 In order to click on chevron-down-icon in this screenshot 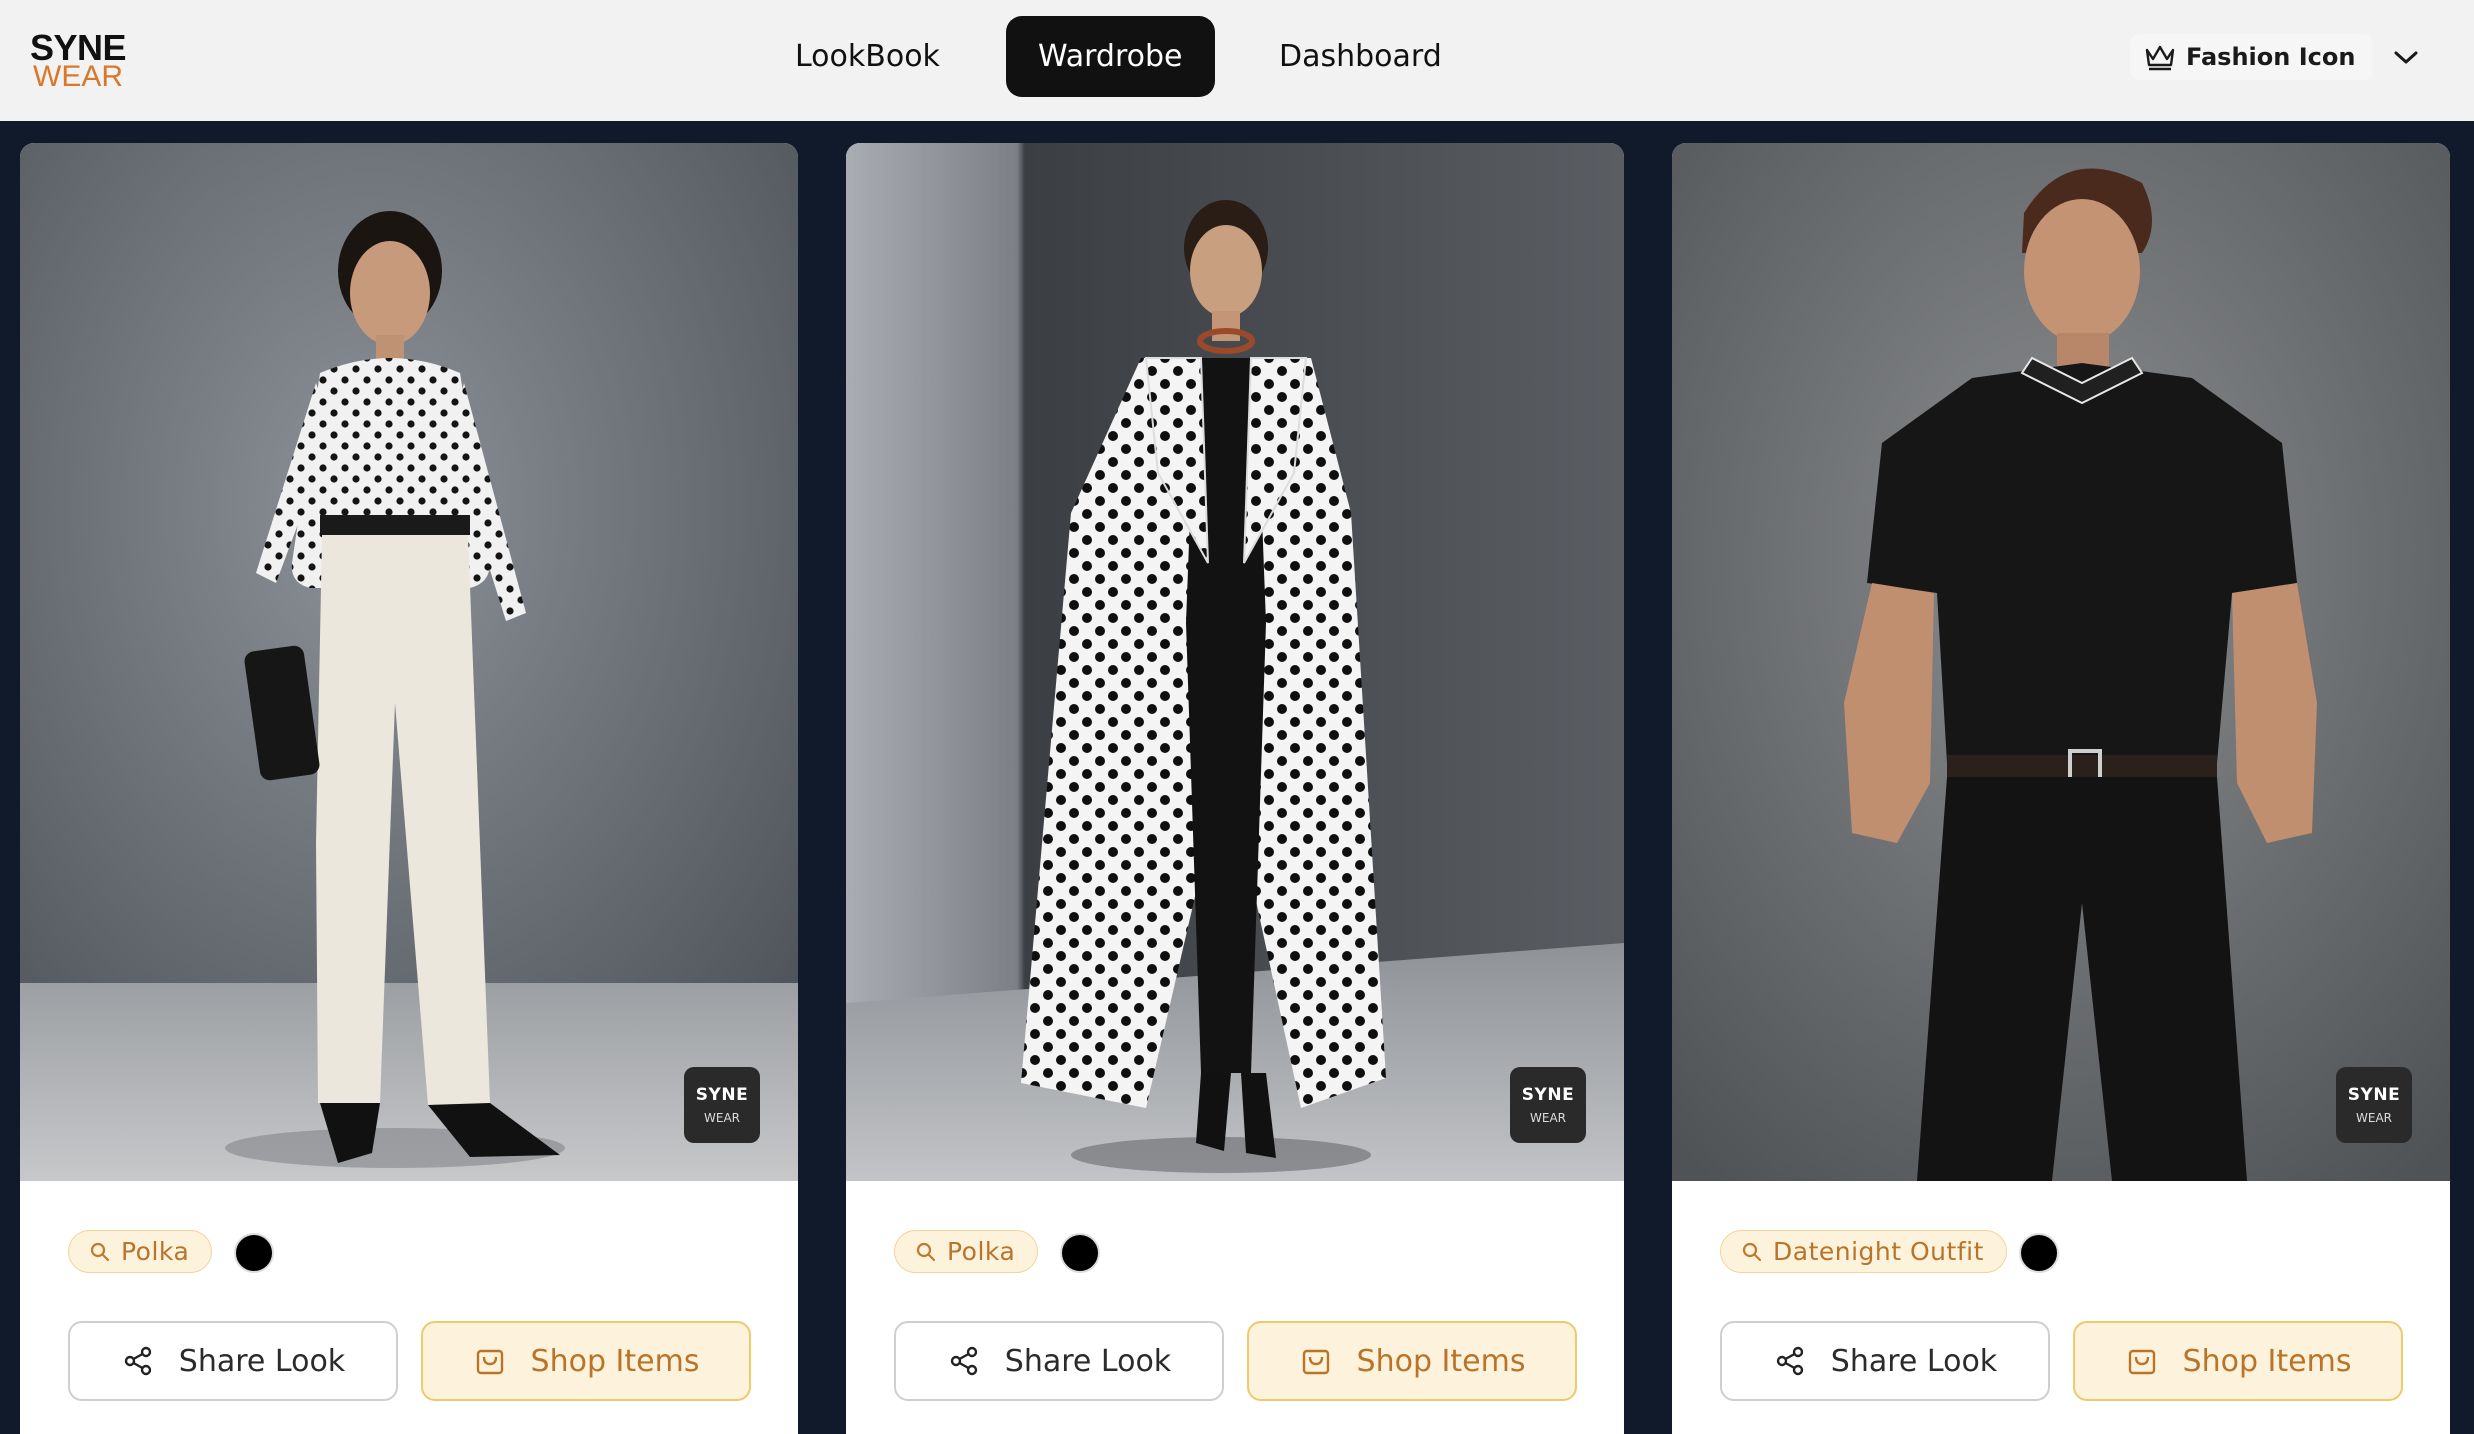, I will do `click(2406, 58)`.